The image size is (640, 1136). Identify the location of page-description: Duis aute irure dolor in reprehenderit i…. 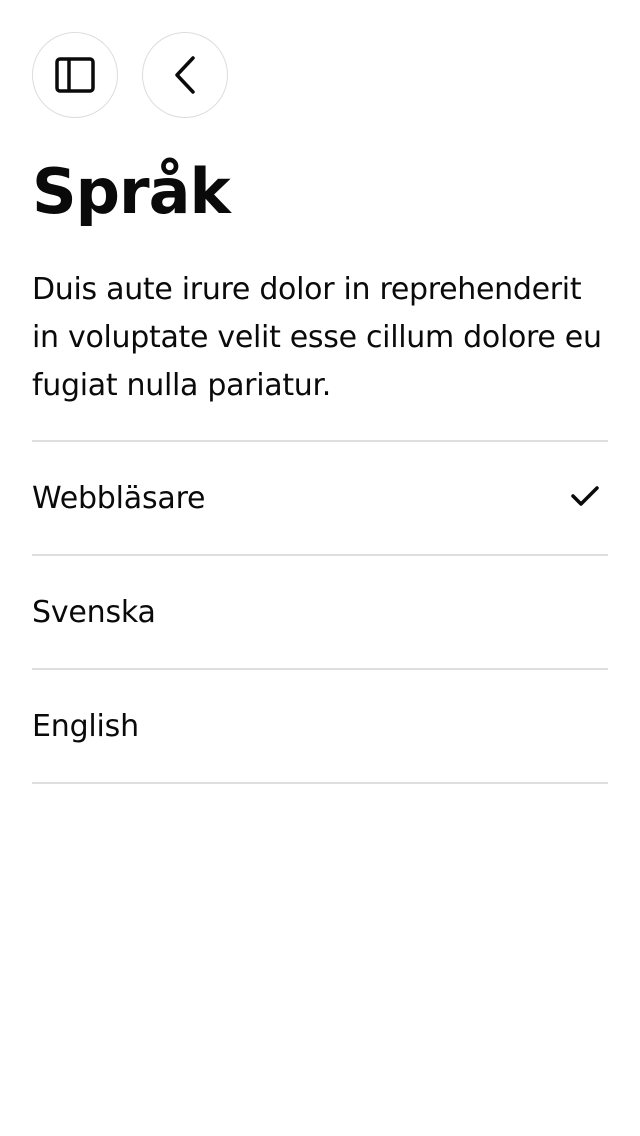
(317, 337).